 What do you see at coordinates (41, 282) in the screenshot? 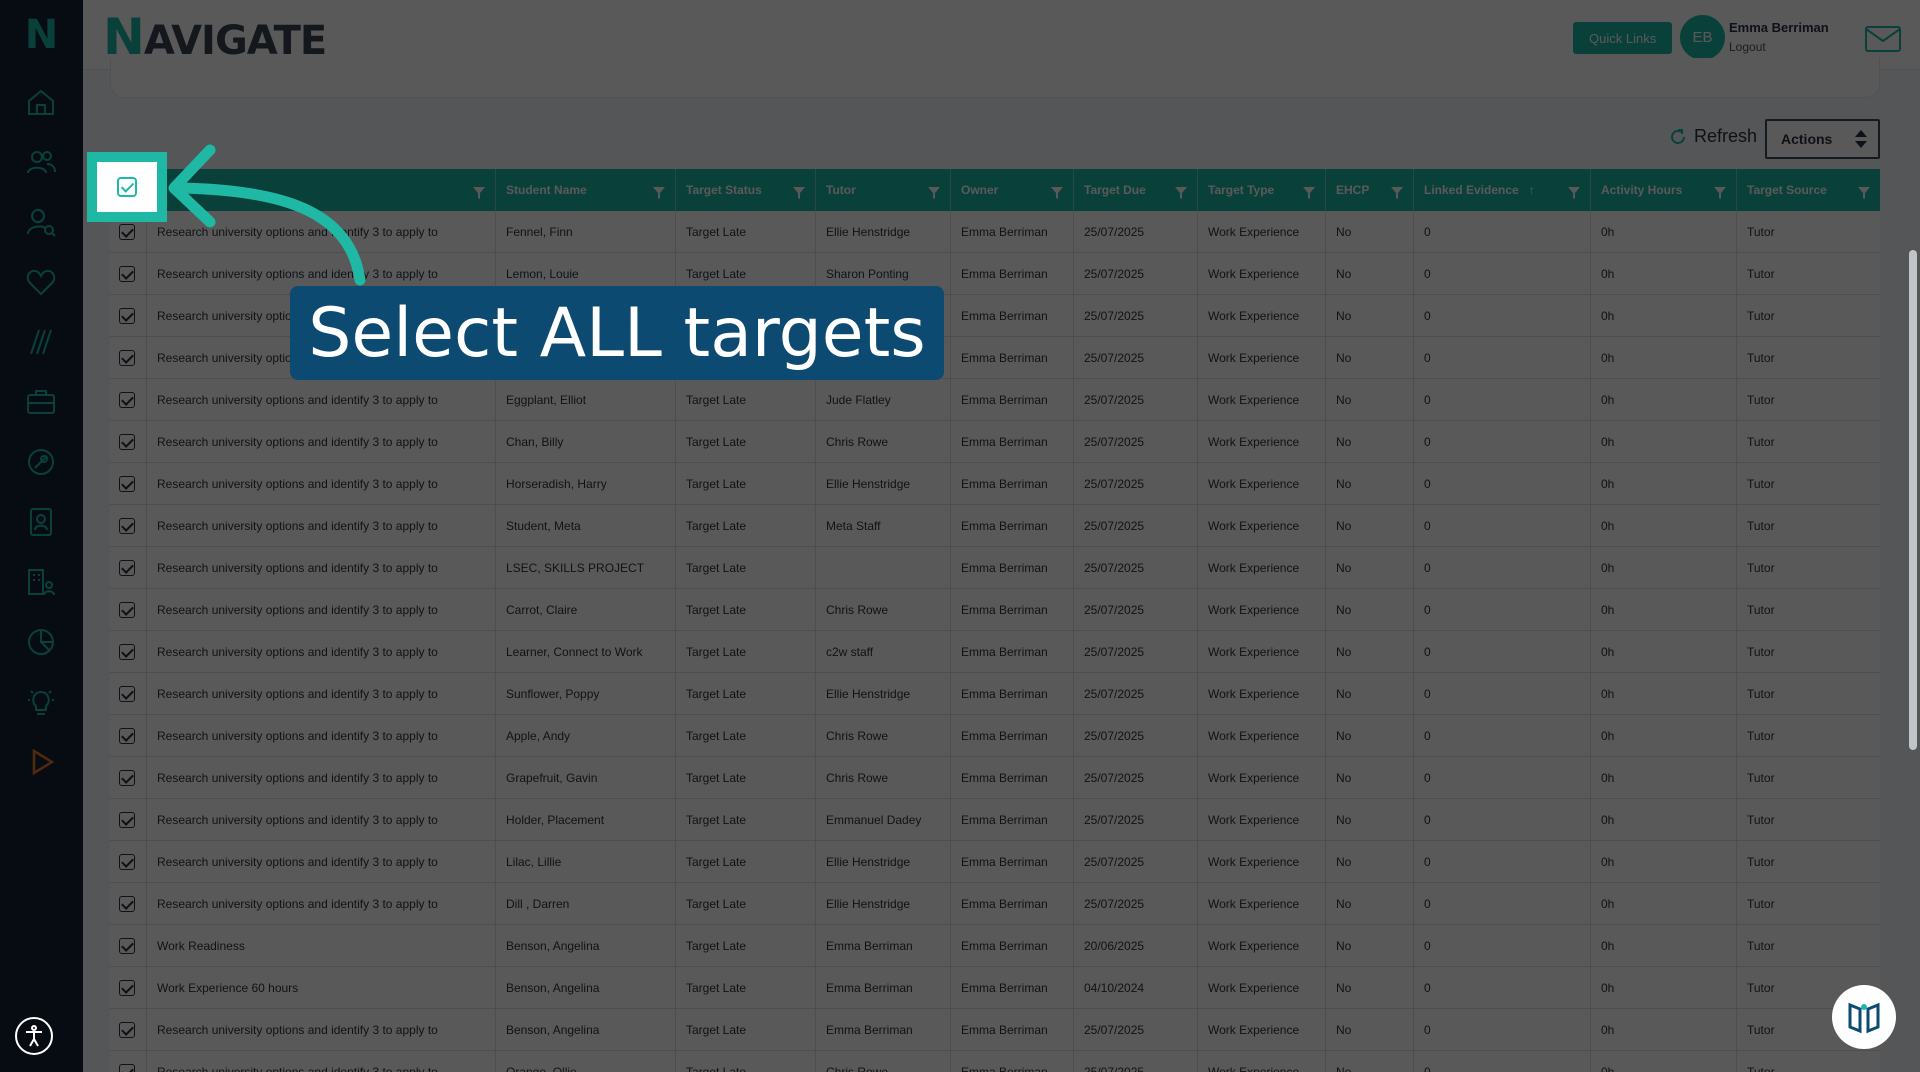
I see `heart-icon` at bounding box center [41, 282].